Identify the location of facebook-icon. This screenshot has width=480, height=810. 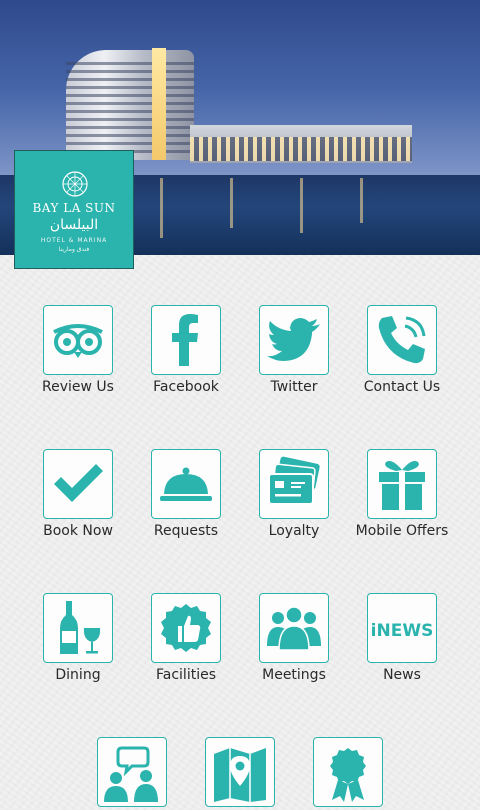
(185, 340).